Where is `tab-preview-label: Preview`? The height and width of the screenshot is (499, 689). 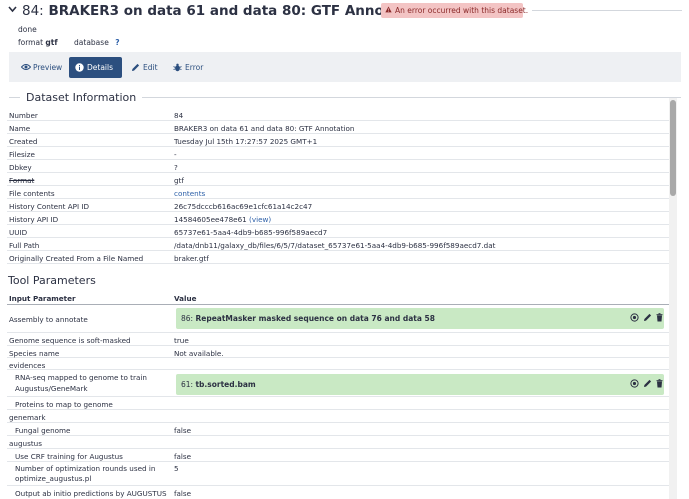
tab-preview-label: Preview is located at coordinates (48, 67).